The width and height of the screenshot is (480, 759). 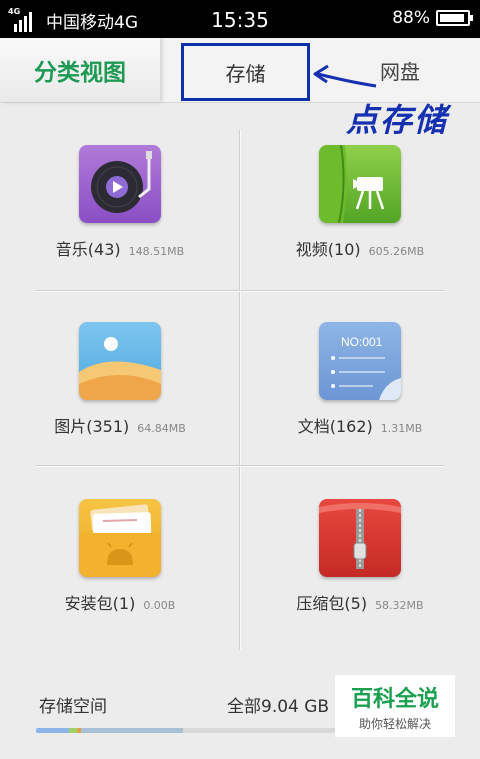 I want to click on category-documents: NO:001 文档(162) 1.31MB, so click(x=360, y=394).